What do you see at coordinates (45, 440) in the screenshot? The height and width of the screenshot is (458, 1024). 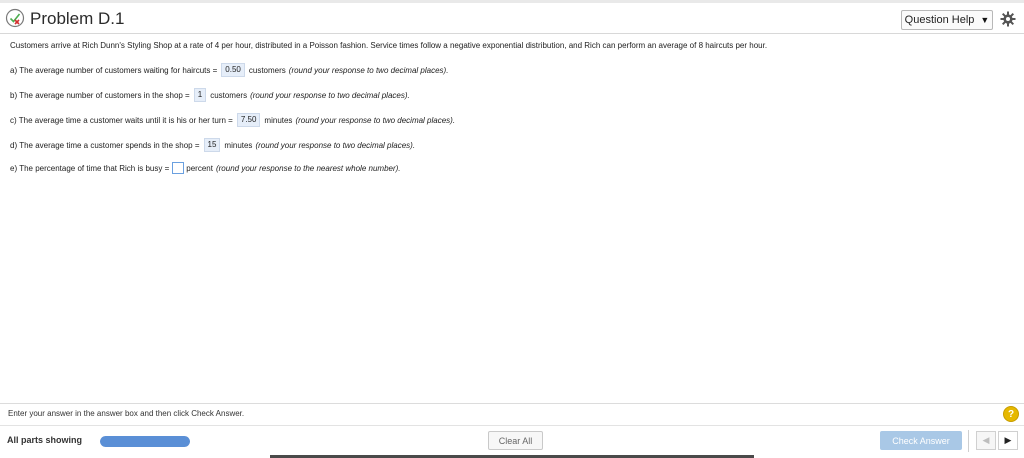 I see `parts-showing-label: All parts showing` at bounding box center [45, 440].